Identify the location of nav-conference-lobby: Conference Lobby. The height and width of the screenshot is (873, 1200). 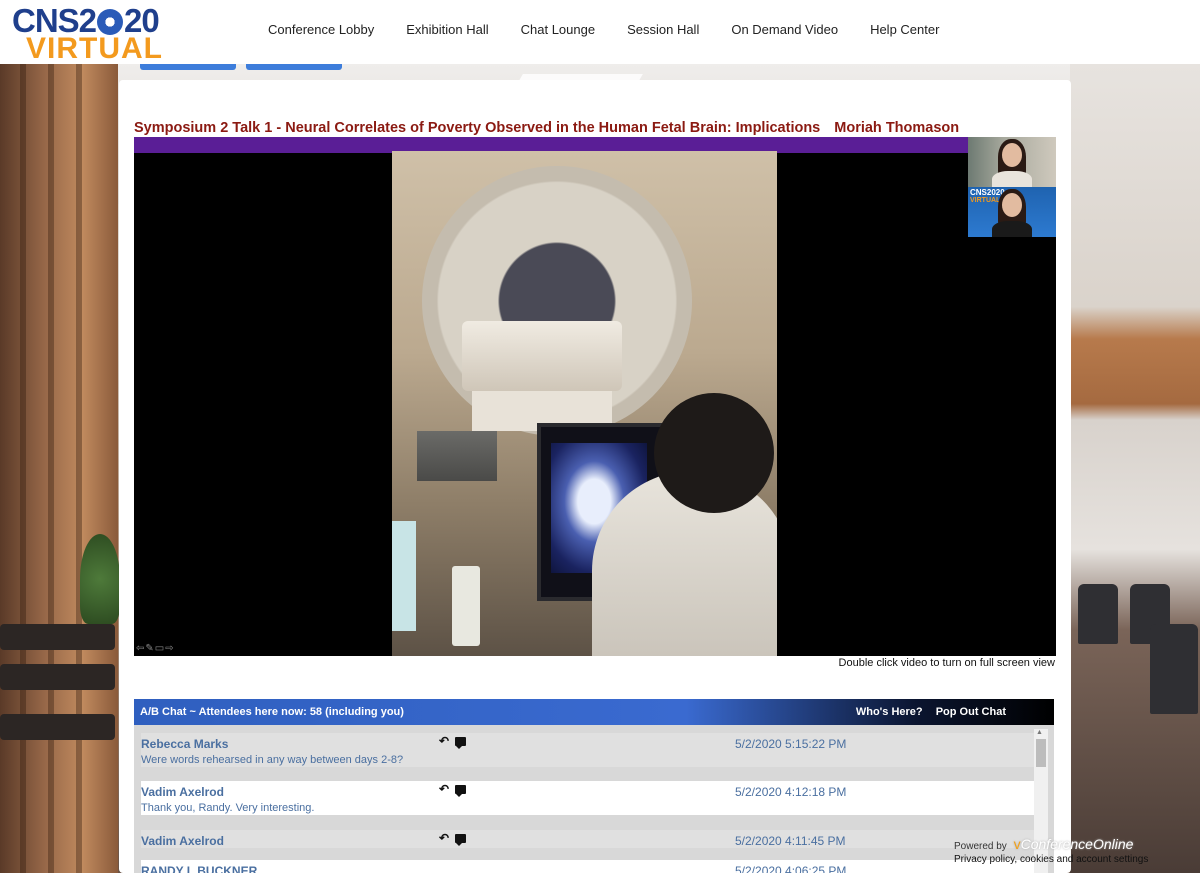
(321, 29).